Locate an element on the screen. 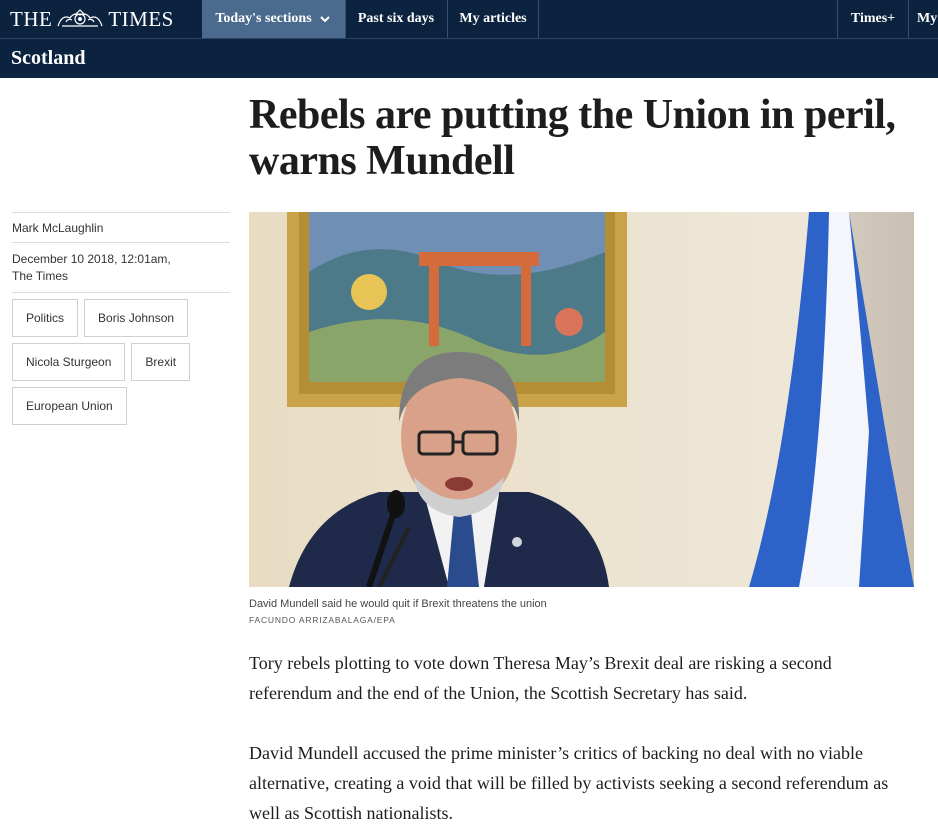 This screenshot has width=938, height=835. nav-my-account: My is located at coordinates (923, 19).